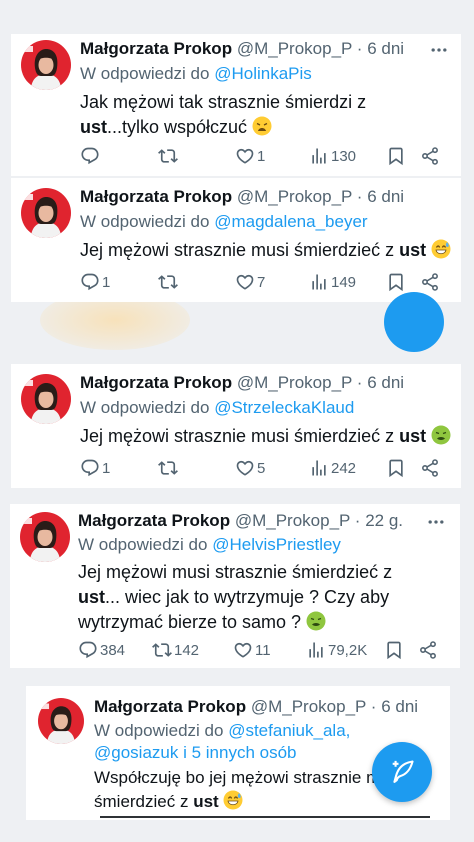  Describe the element at coordinates (265, 817) in the screenshot. I see `divider` at that location.